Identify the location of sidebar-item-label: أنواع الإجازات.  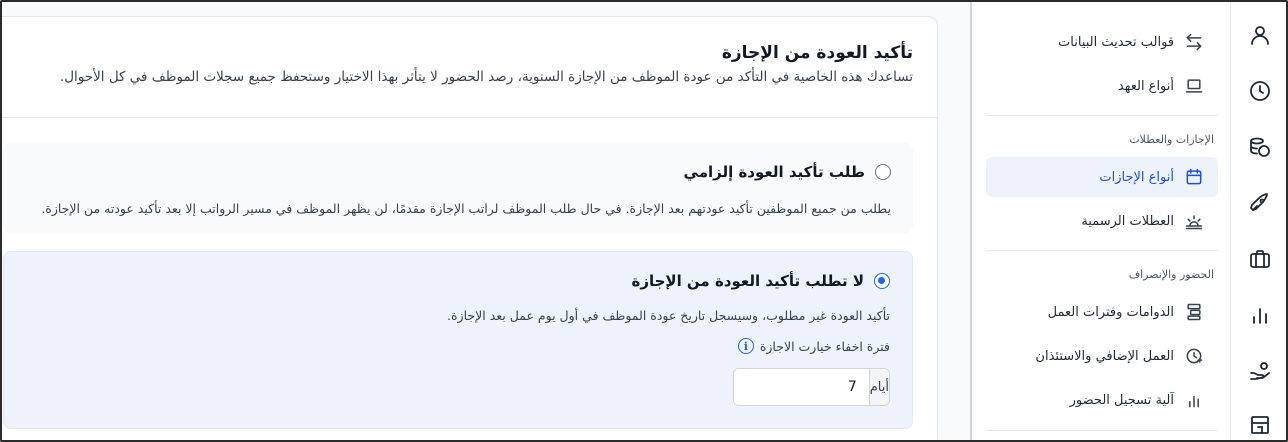
(1136, 177).